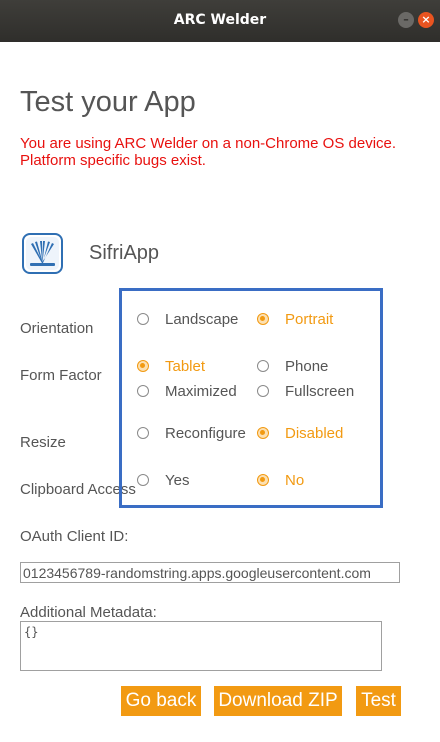 The height and width of the screenshot is (742, 440). I want to click on page-title: Test your App, so click(108, 102).